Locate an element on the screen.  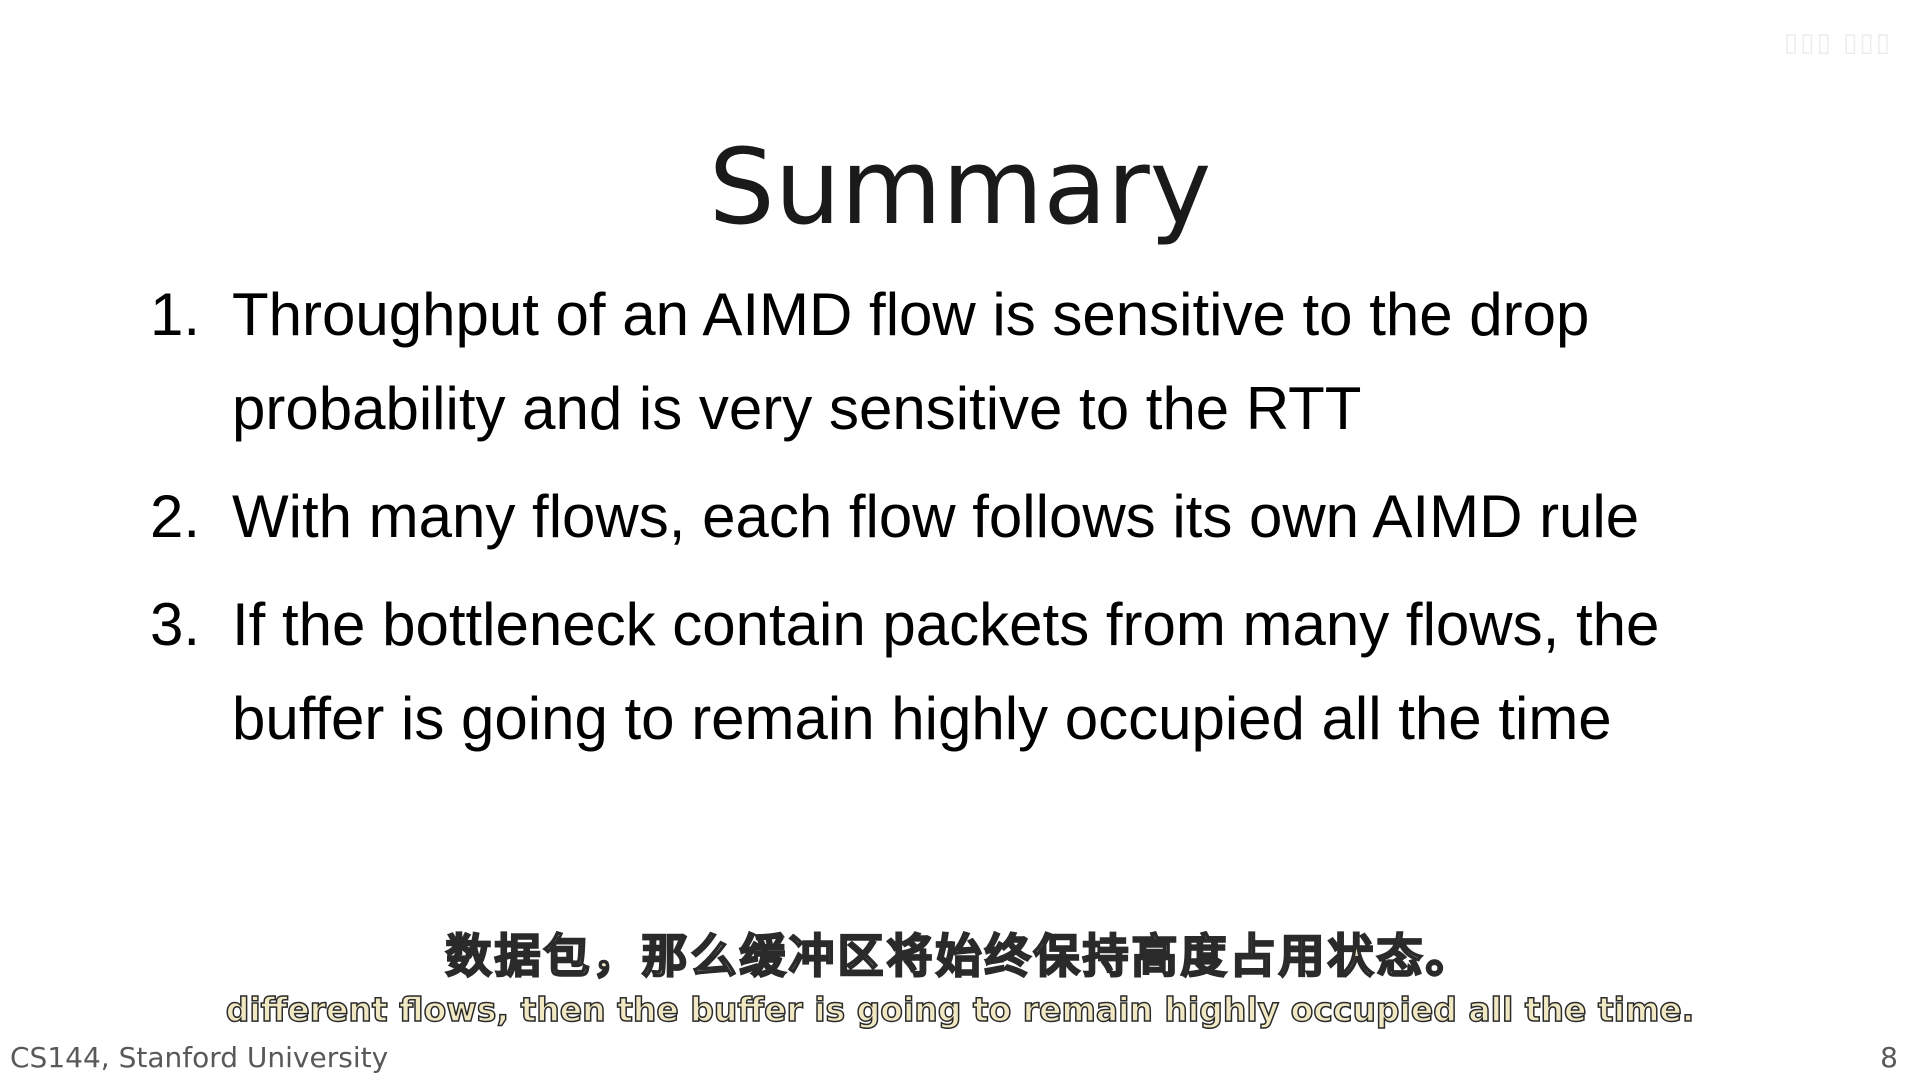
point-number: 1. is located at coordinates (175, 314).